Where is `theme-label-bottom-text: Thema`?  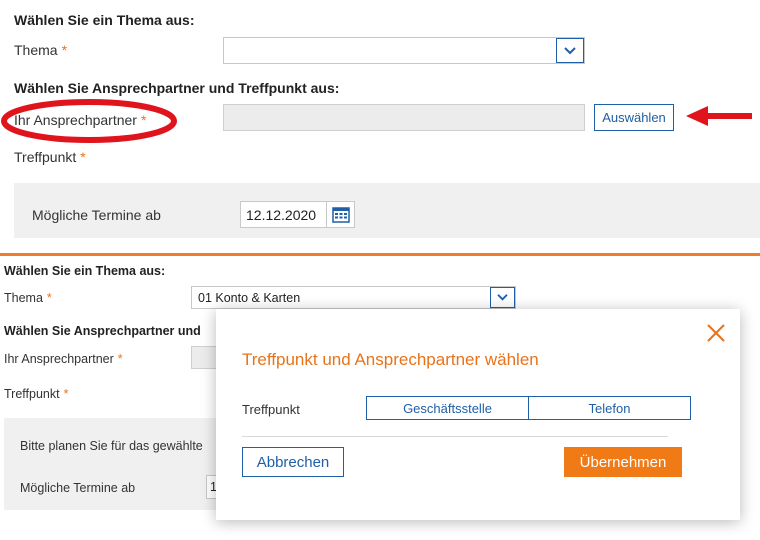 theme-label-bottom-text: Thema is located at coordinates (23, 298).